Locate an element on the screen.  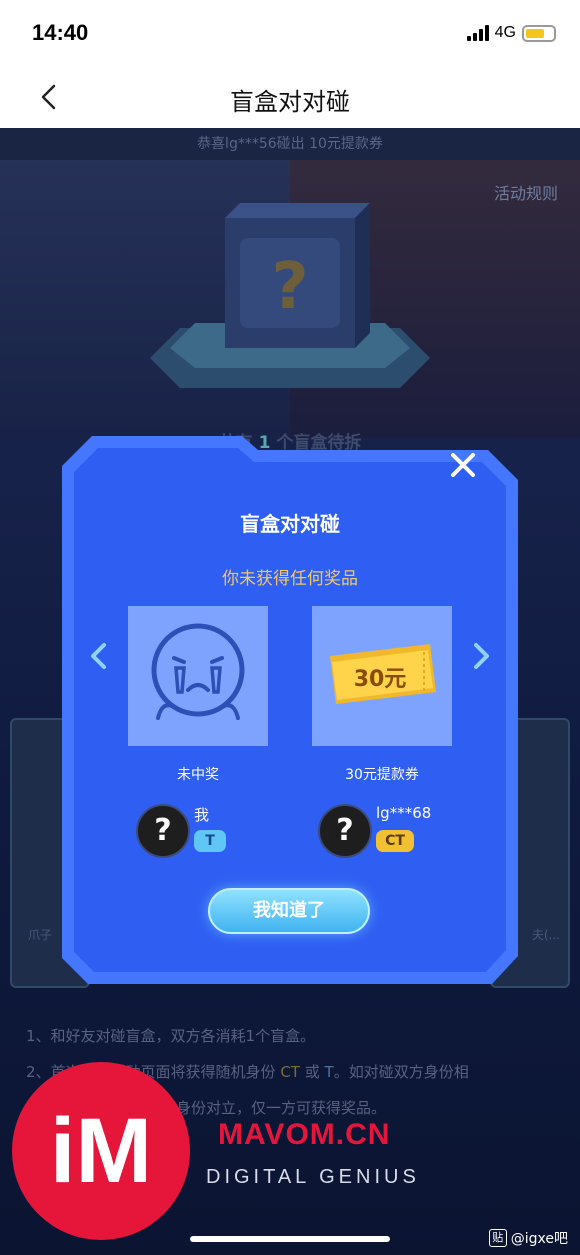
corner-watermark-text: @igxe吧 is located at coordinates (539, 1239).